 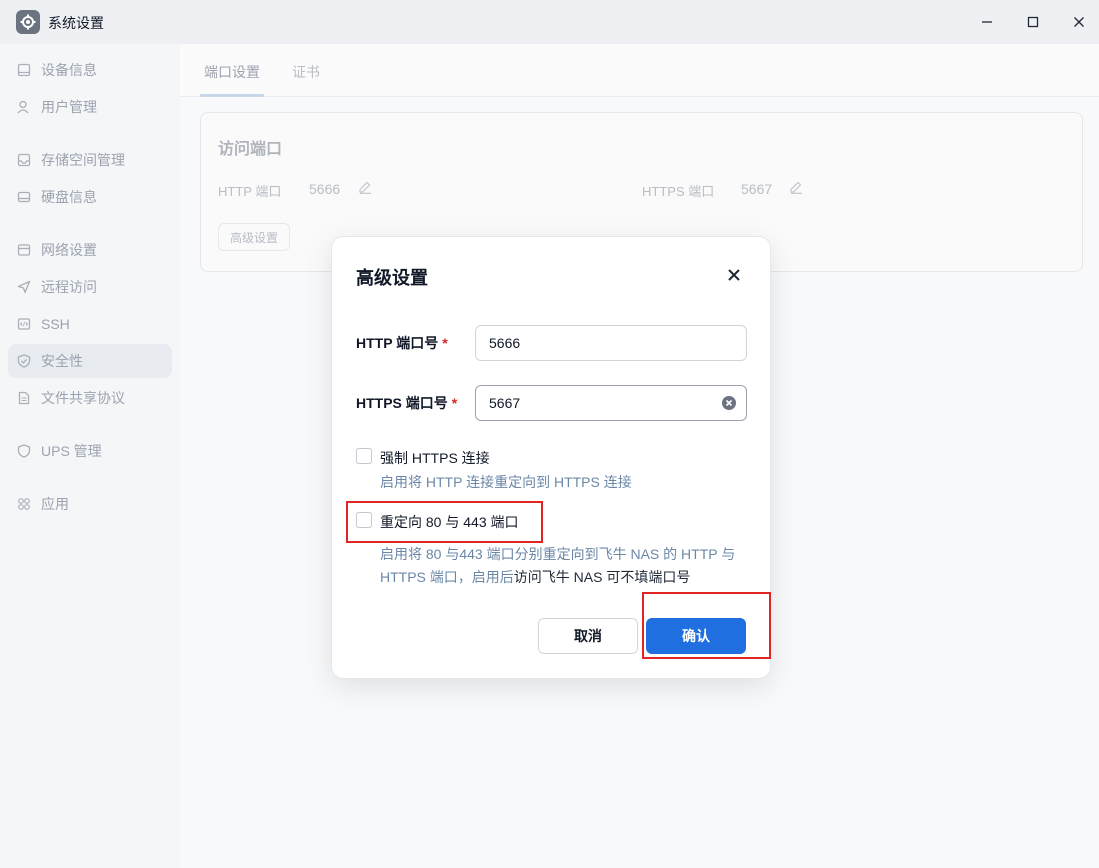 What do you see at coordinates (24, 70) in the screenshot?
I see `device-icon` at bounding box center [24, 70].